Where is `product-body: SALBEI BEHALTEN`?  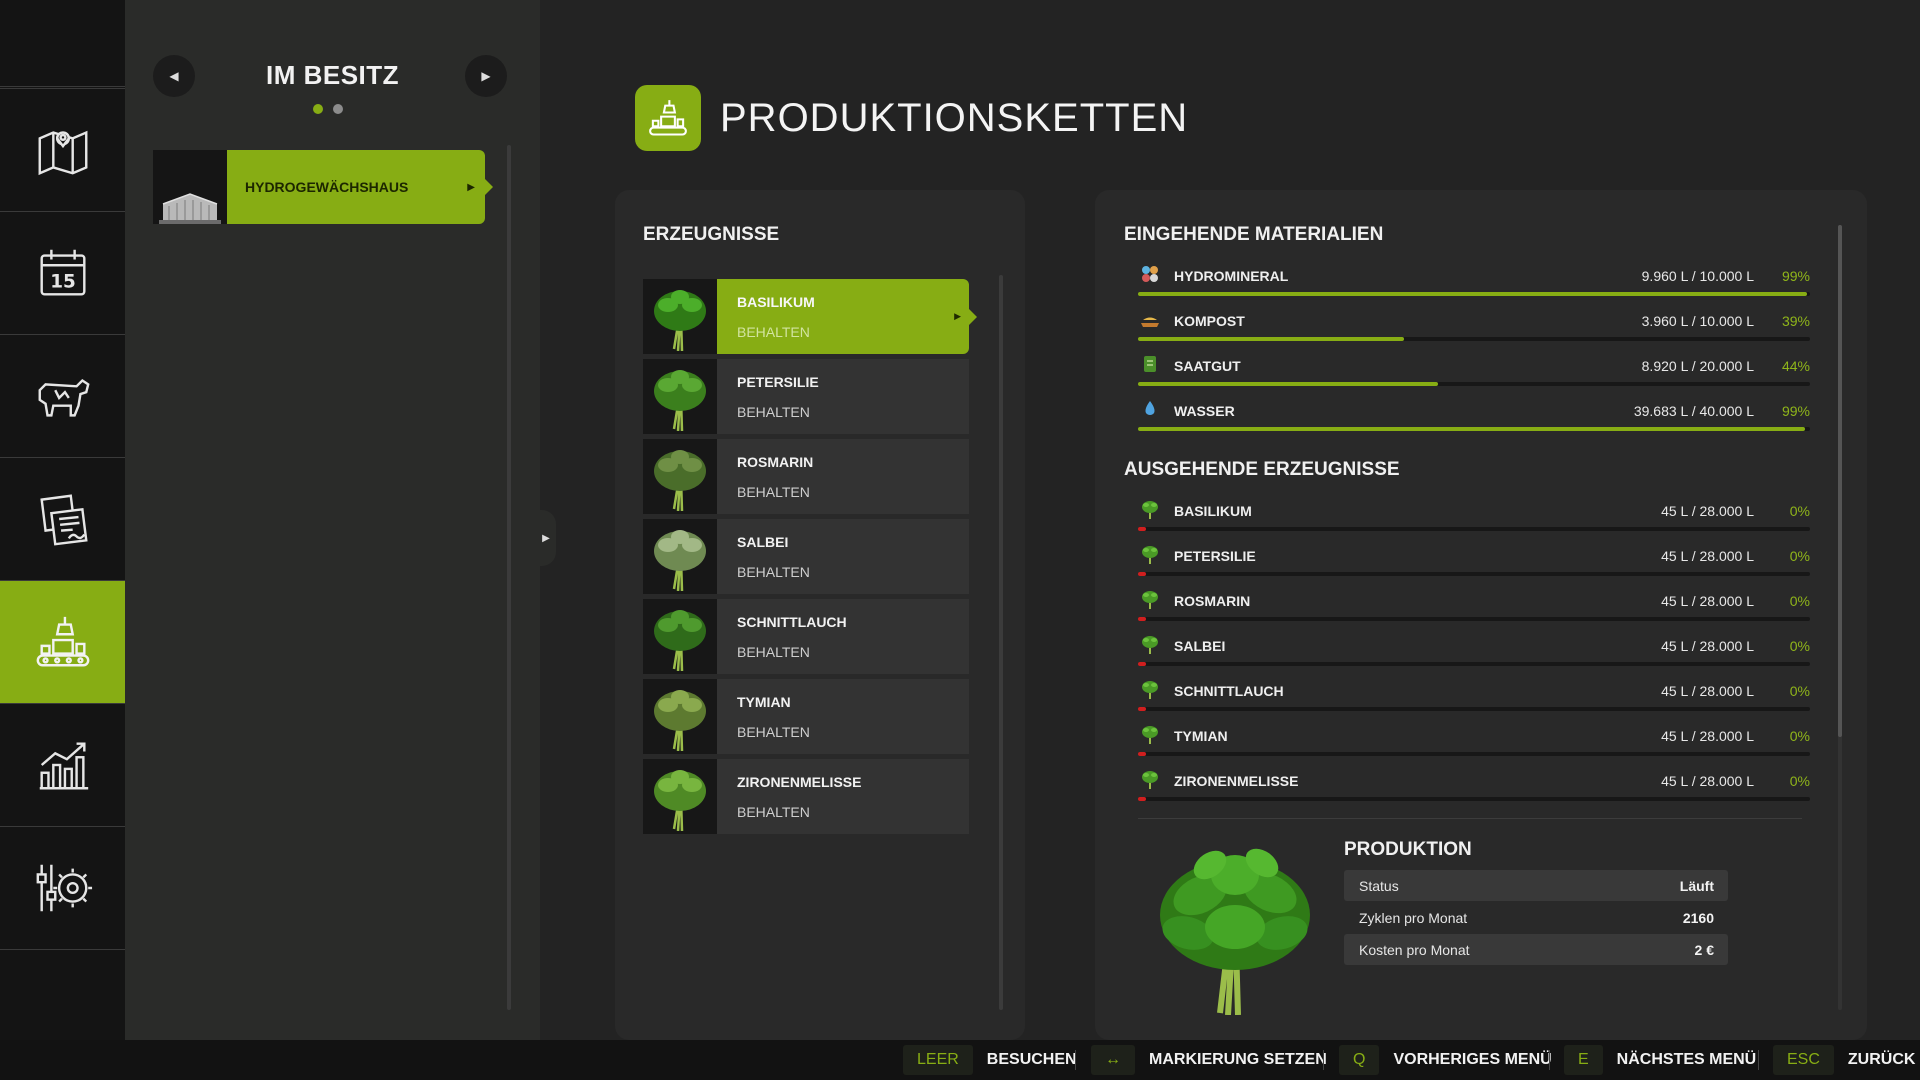
product-body: SALBEI BEHALTEN is located at coordinates (843, 556).